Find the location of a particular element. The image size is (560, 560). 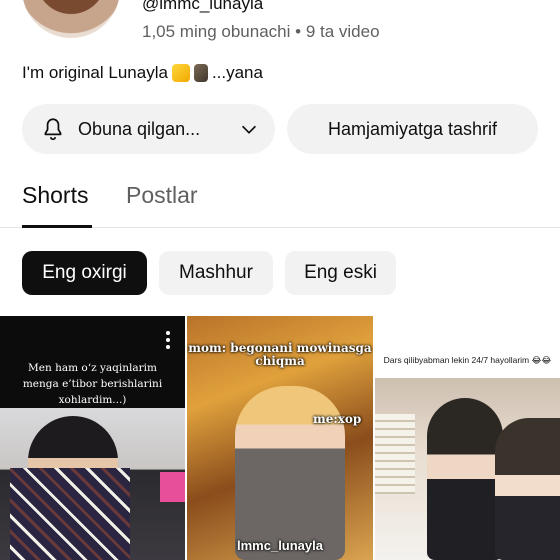

bell-icon is located at coordinates (53, 129).